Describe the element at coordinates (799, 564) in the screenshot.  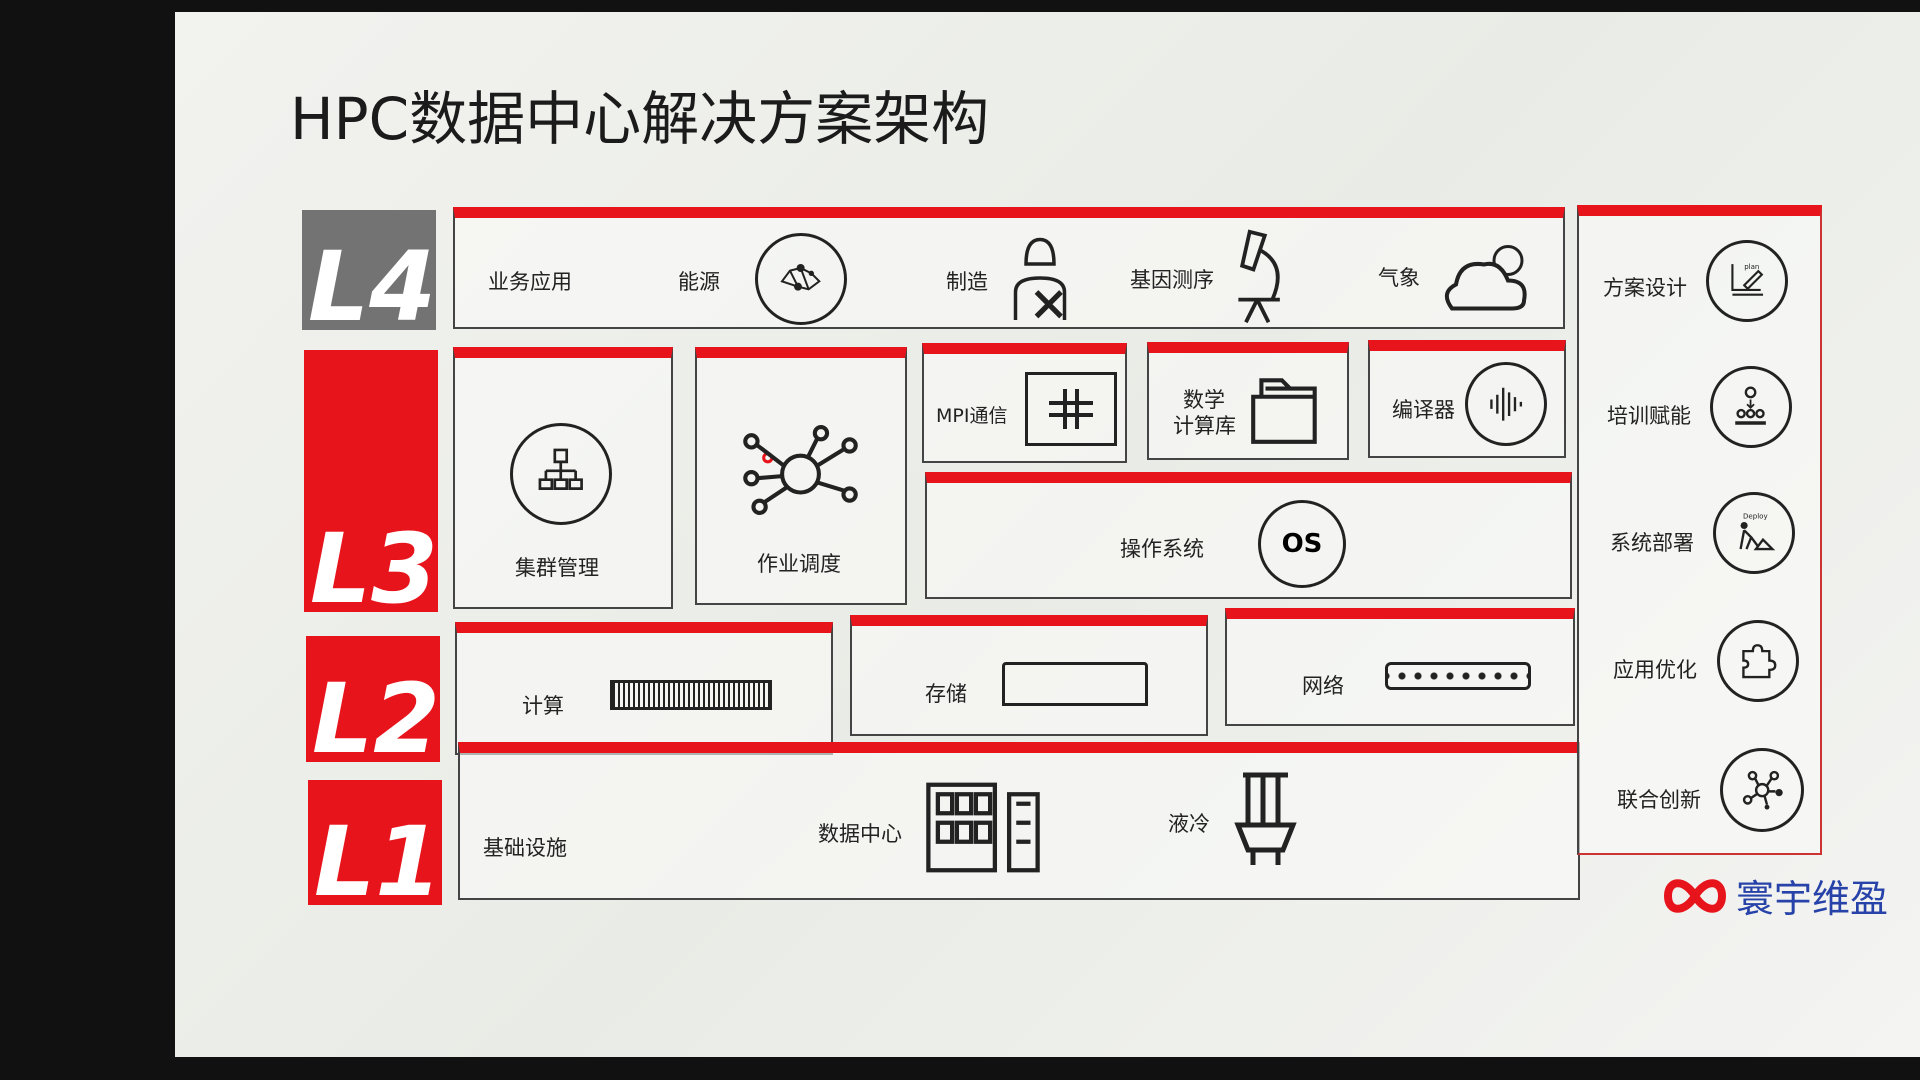
I see `job-scheduling-label: 作业调度` at that location.